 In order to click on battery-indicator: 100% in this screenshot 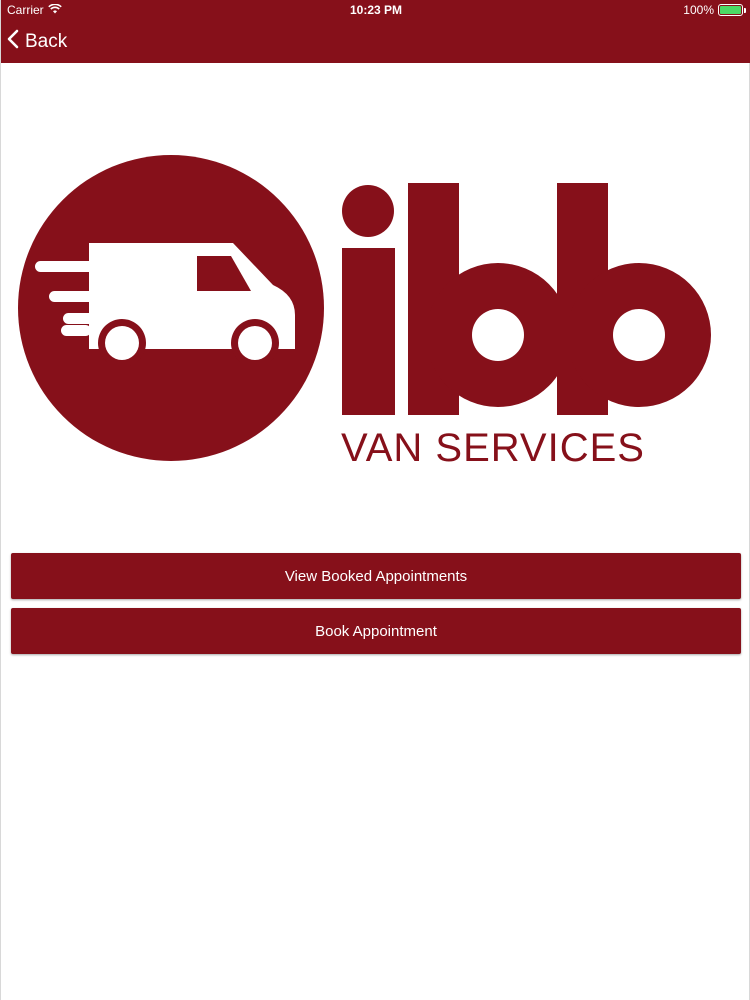, I will do `click(714, 10)`.